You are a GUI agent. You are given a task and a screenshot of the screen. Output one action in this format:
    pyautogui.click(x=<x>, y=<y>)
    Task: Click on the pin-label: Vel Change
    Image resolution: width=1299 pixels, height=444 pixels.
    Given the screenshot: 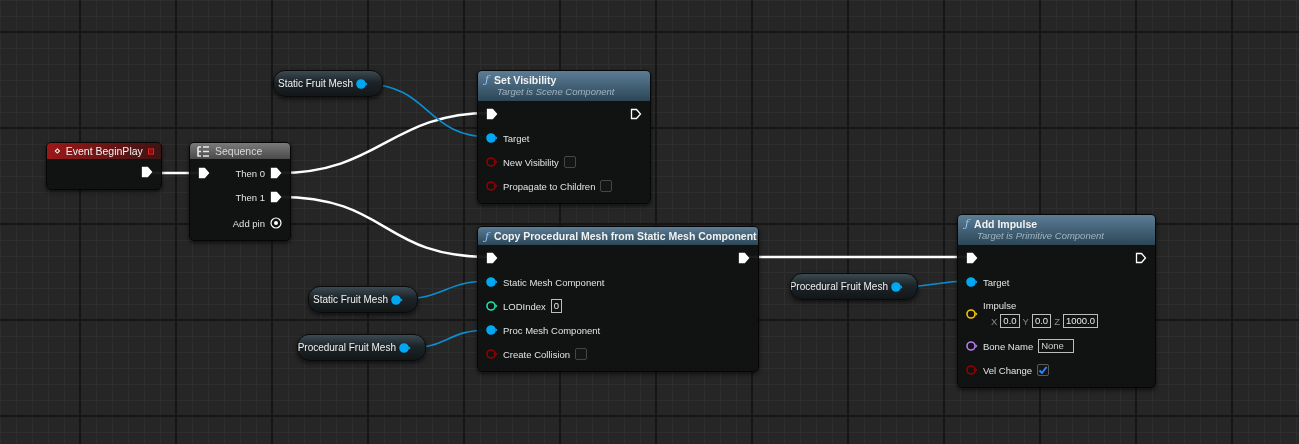 What is the action you would take?
    pyautogui.click(x=1008, y=370)
    